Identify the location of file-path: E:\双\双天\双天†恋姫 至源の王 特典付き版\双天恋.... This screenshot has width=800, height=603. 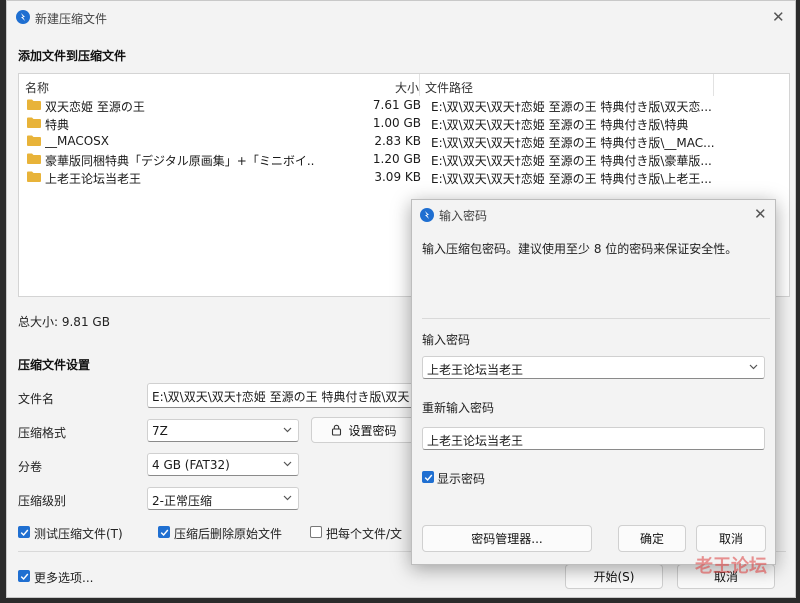
(571, 107).